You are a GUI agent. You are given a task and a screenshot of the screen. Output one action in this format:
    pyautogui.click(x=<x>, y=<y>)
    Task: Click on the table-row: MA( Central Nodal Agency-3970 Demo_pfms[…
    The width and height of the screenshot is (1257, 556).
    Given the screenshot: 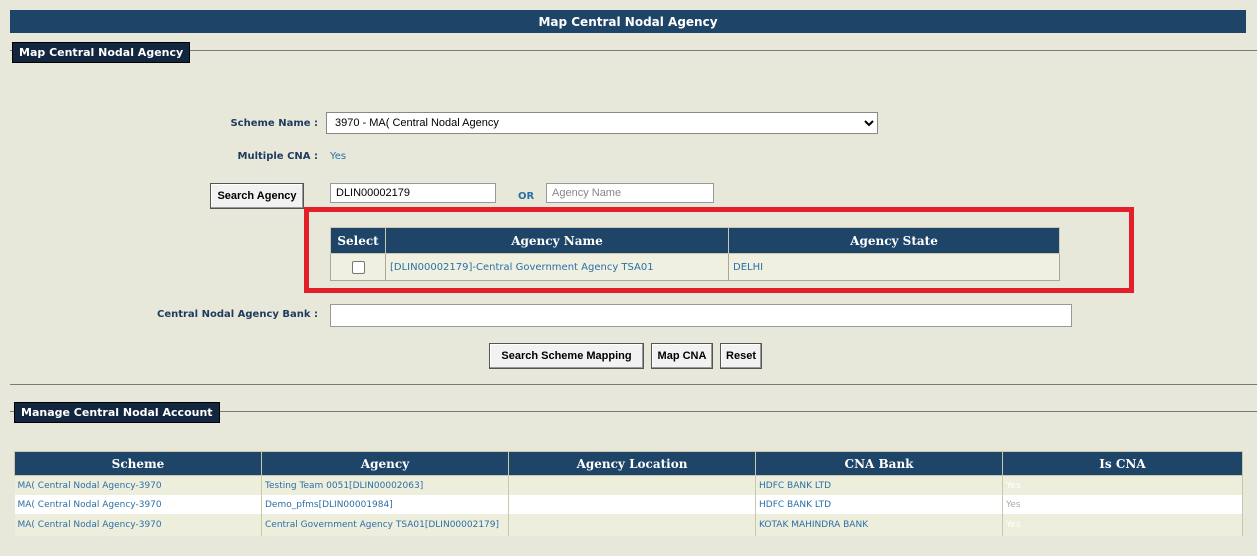 What is the action you would take?
    pyautogui.click(x=628, y=504)
    